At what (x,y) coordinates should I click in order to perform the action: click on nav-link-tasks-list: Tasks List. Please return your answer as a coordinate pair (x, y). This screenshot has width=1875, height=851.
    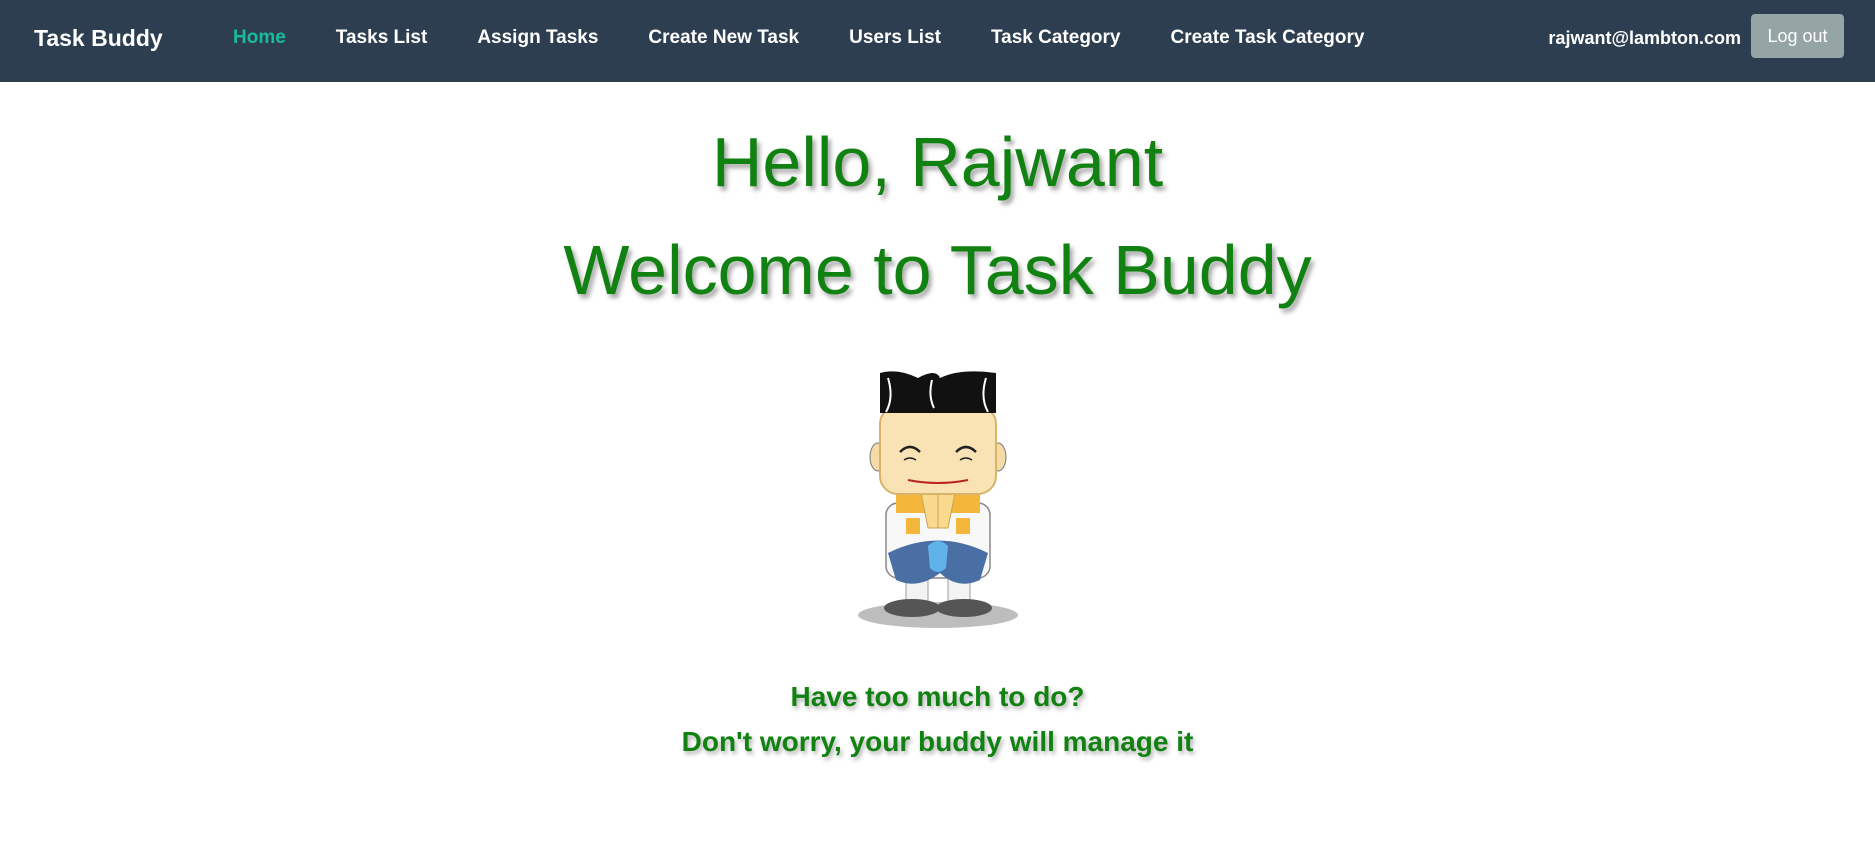
    Looking at the image, I should click on (382, 37).